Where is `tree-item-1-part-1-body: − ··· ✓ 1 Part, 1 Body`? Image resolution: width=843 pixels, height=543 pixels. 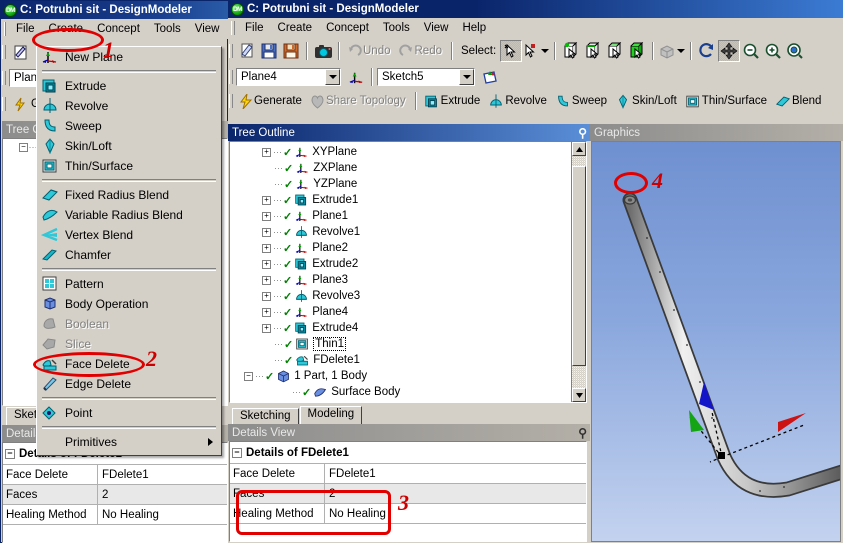 tree-item-1-part-1-body: − ··· ✓ 1 Part, 1 Body is located at coordinates (400, 376).